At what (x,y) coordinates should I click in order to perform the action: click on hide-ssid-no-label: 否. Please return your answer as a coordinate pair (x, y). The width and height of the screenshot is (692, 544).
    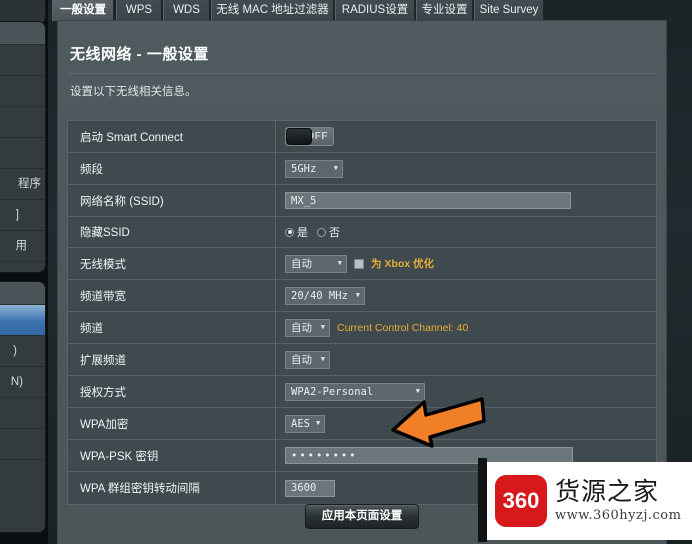
    Looking at the image, I should click on (334, 233).